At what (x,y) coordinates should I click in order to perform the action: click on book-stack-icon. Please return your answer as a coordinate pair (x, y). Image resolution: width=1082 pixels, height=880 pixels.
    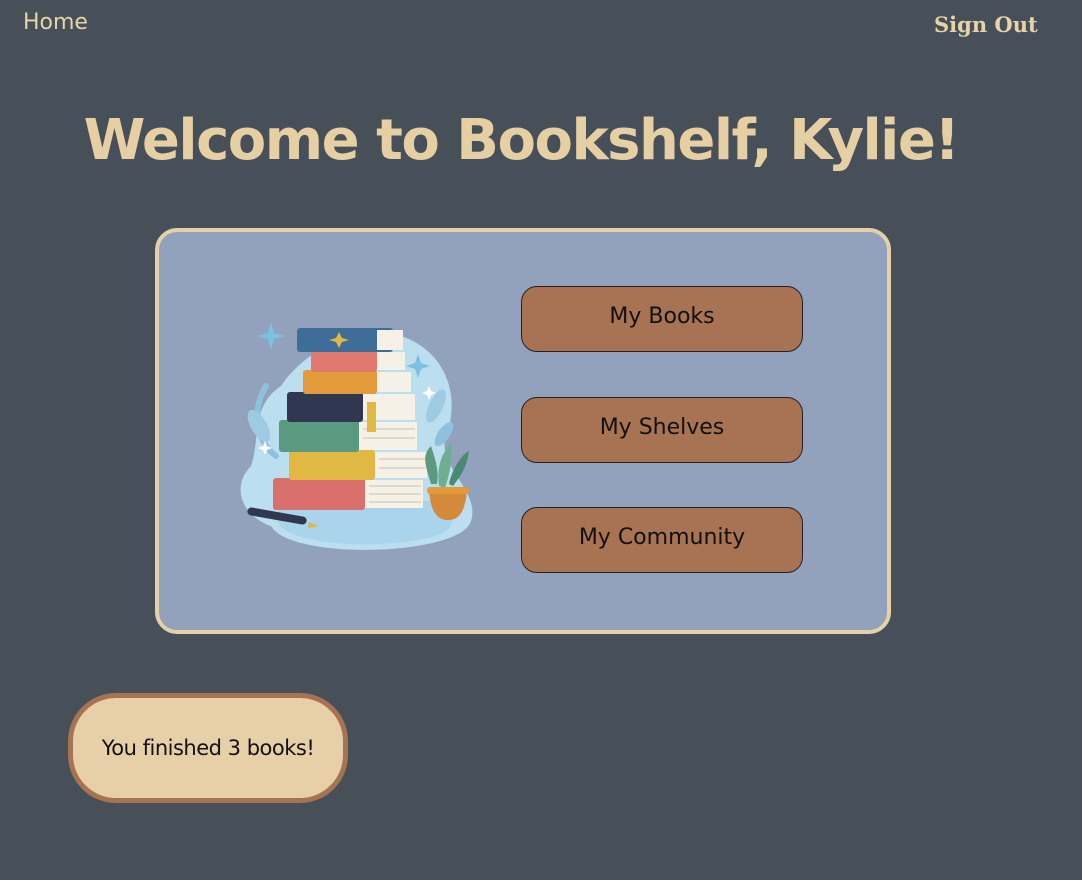
    Looking at the image, I should click on (356, 436).